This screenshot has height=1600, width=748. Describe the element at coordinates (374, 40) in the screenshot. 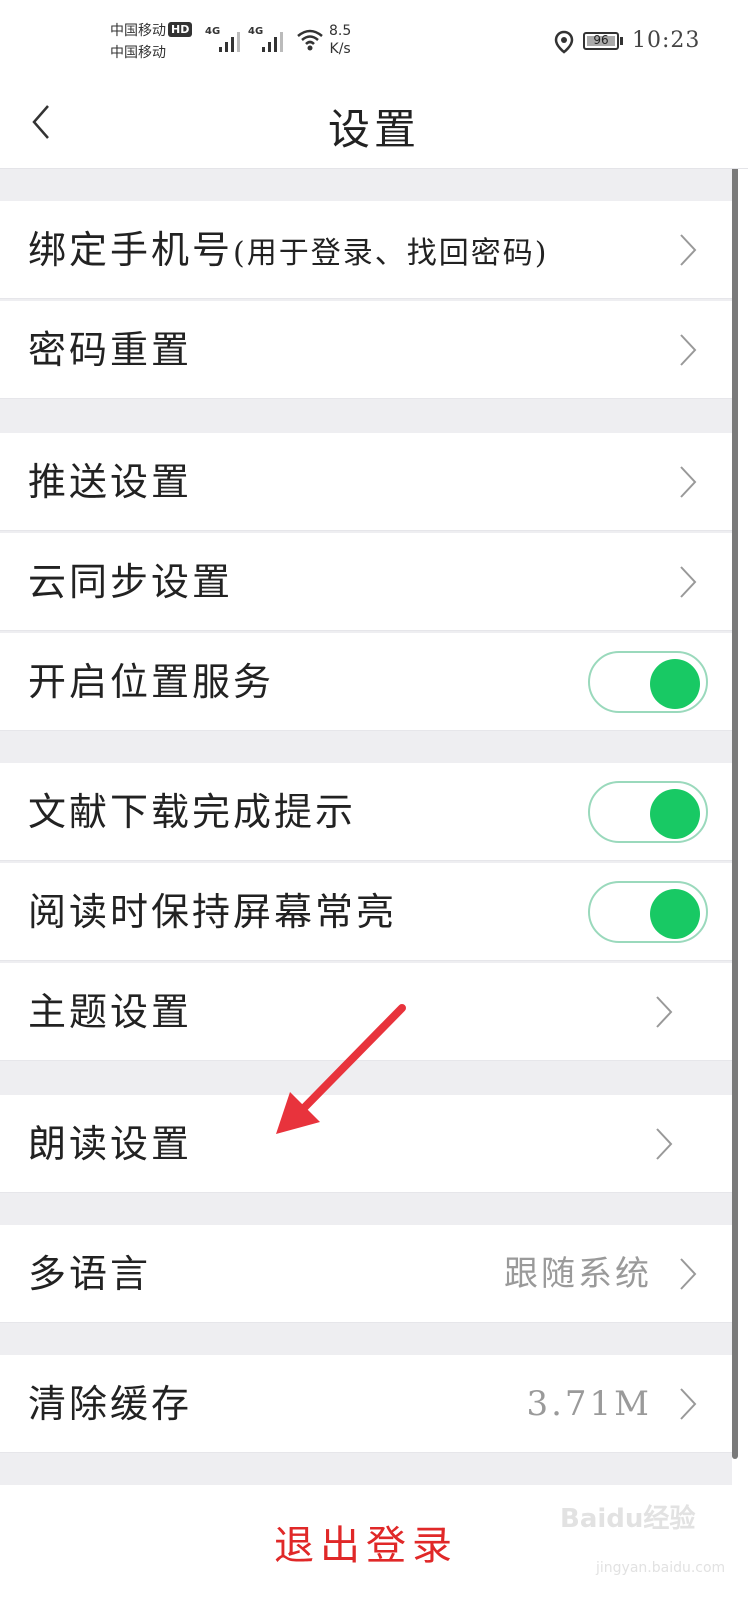

I see `status-bar: 中国移动 HD 中国移动 4G 4G 8.5 K/s 96 10:23` at that location.